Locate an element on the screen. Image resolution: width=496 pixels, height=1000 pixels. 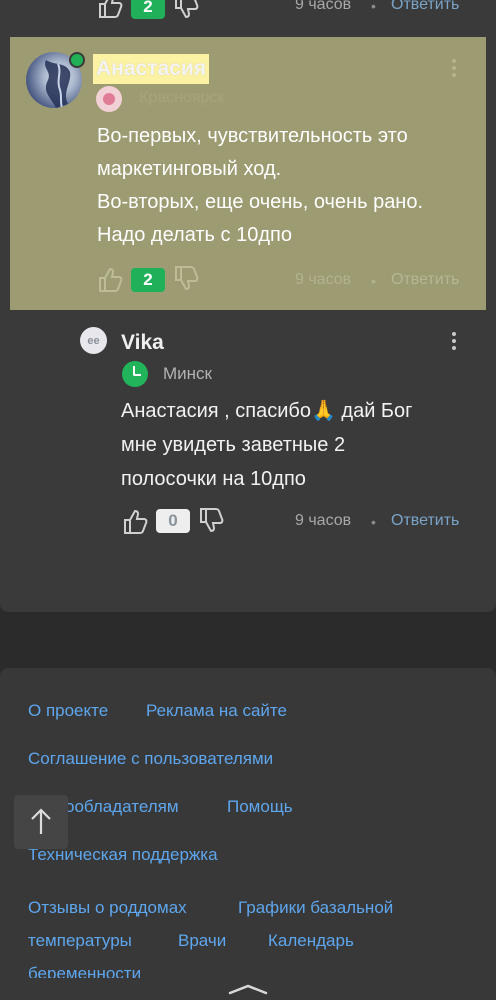
footer-link-agreement: Соглашение с пользователями is located at coordinates (150, 759).